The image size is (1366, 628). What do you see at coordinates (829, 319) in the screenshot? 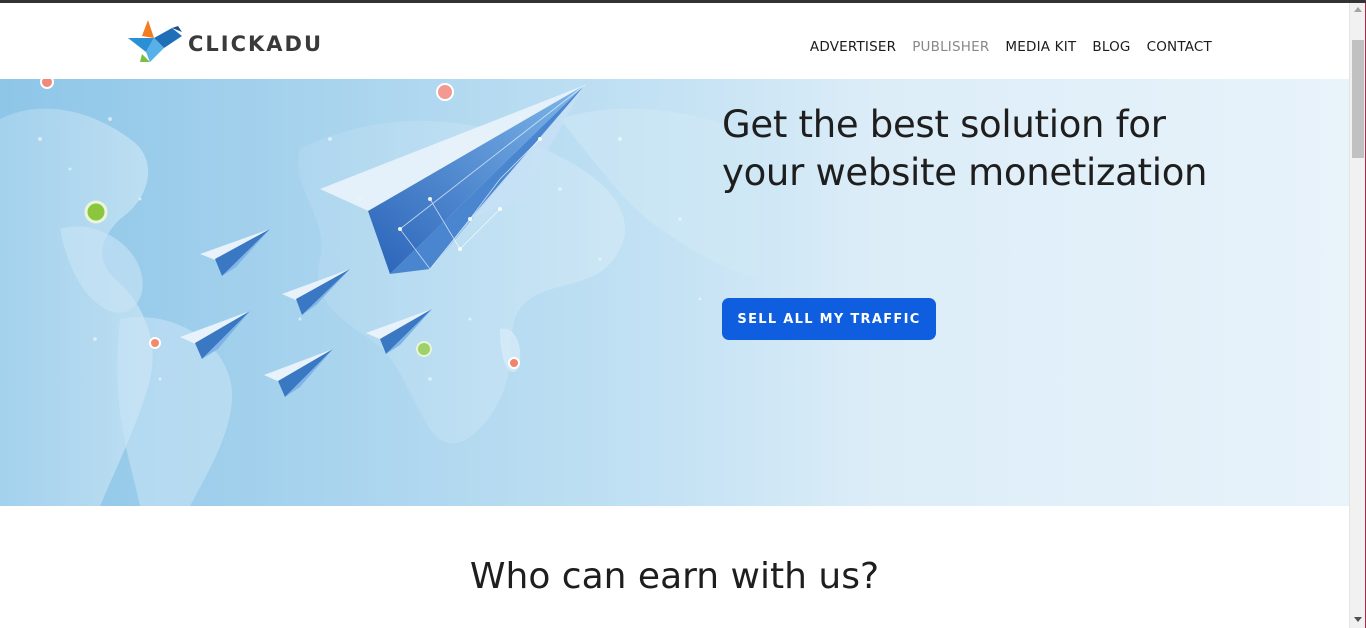
I see `sell-all-traffic-button: SELL ALL MY TRAFFIC` at bounding box center [829, 319].